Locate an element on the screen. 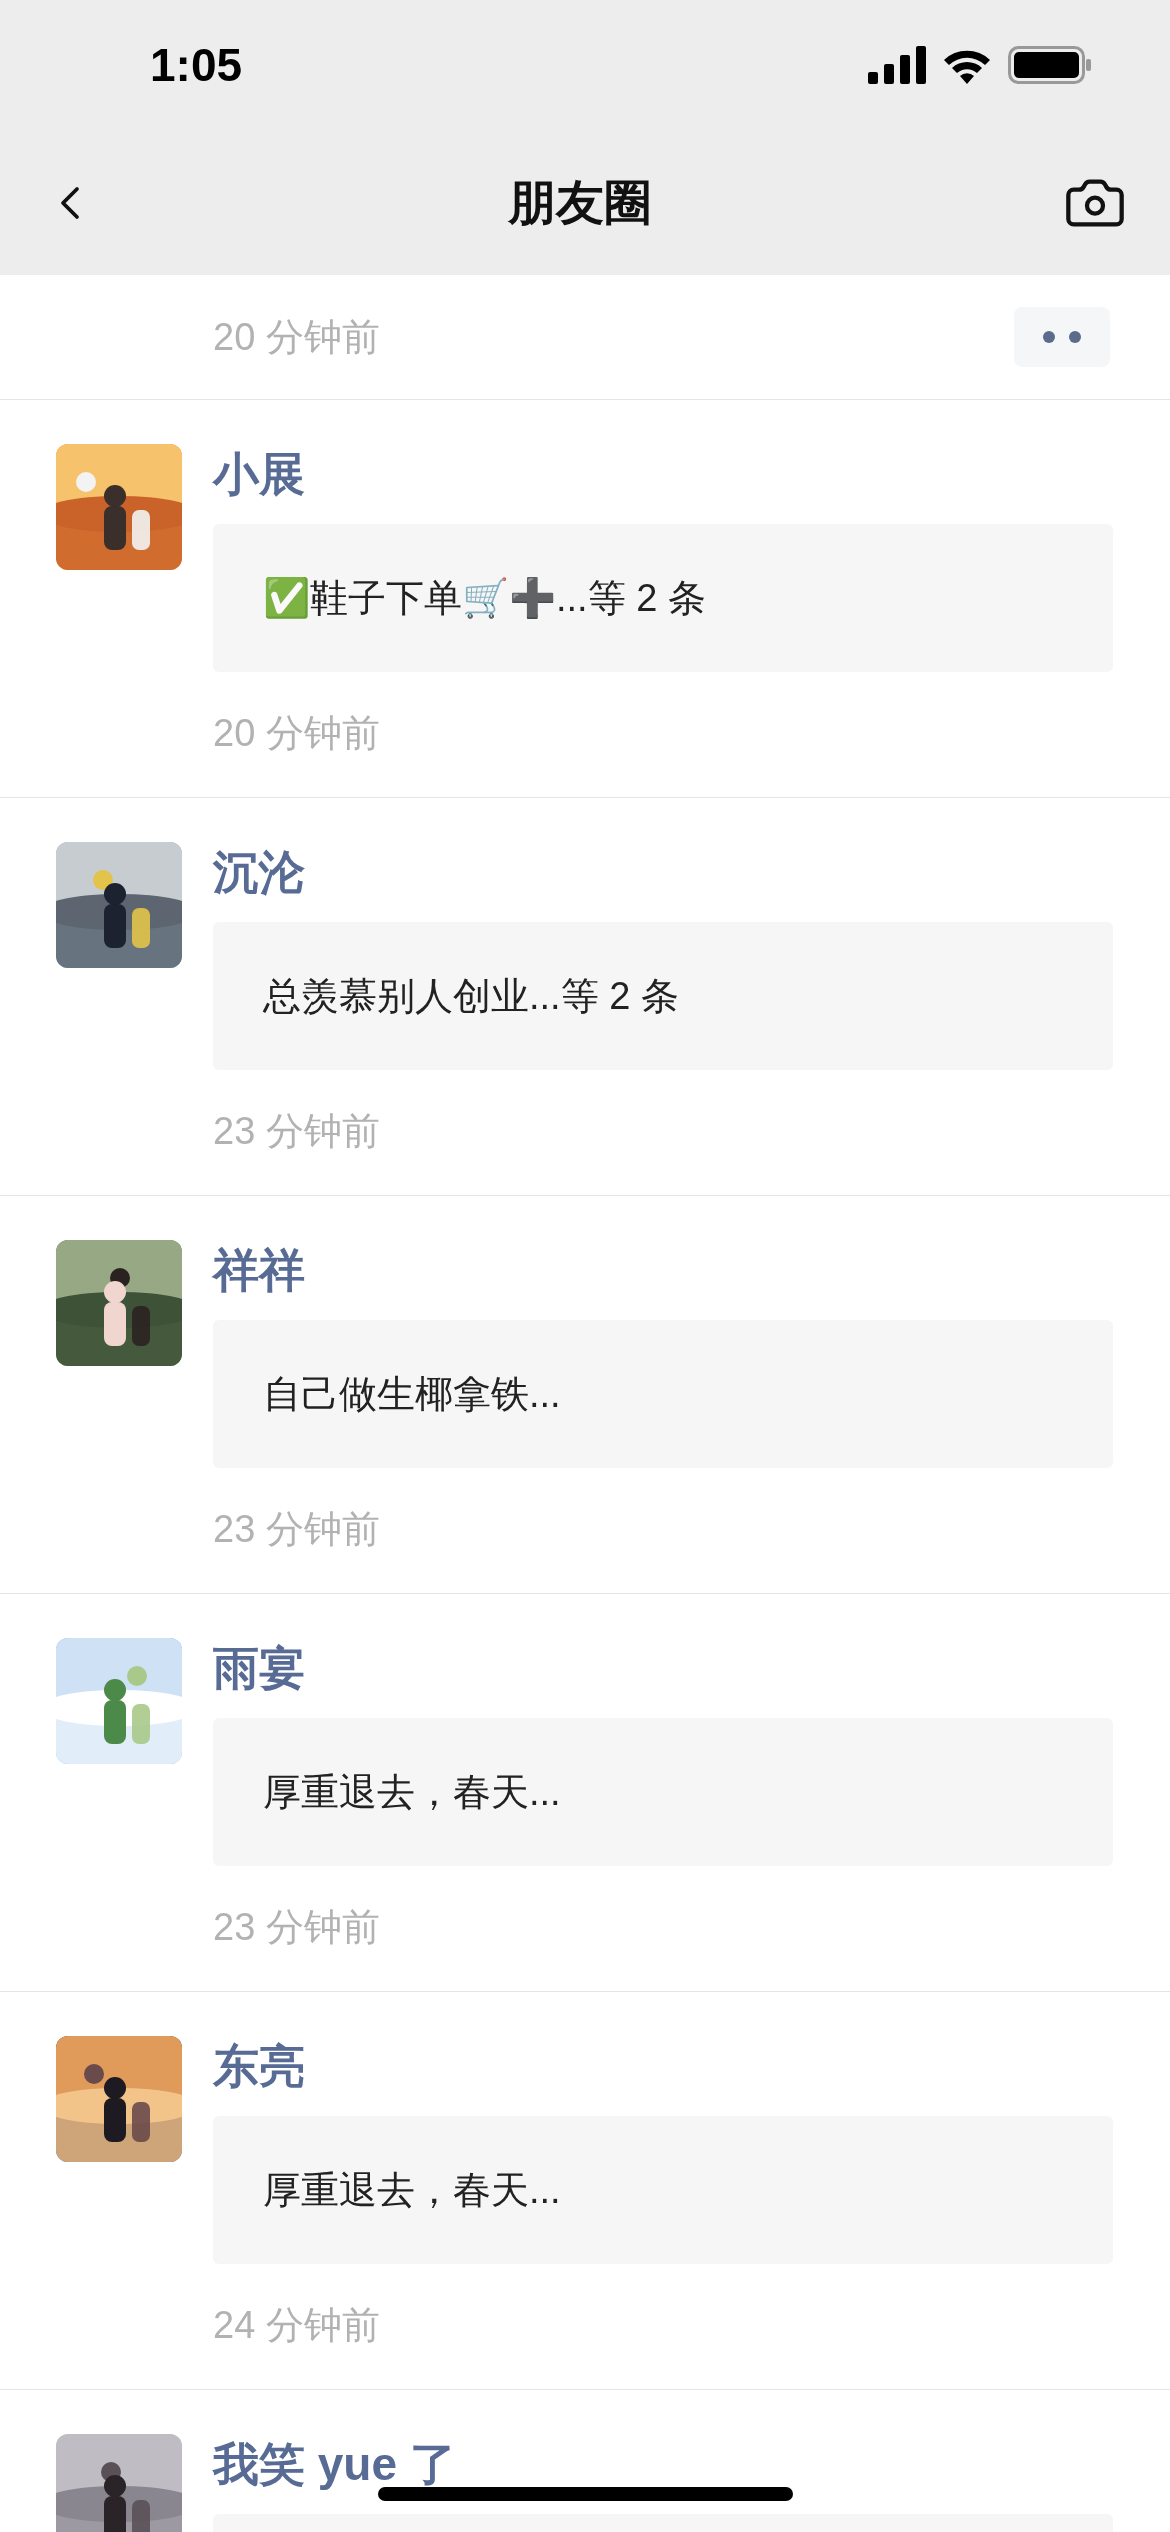  status-time: 1:05 is located at coordinates (196, 65).